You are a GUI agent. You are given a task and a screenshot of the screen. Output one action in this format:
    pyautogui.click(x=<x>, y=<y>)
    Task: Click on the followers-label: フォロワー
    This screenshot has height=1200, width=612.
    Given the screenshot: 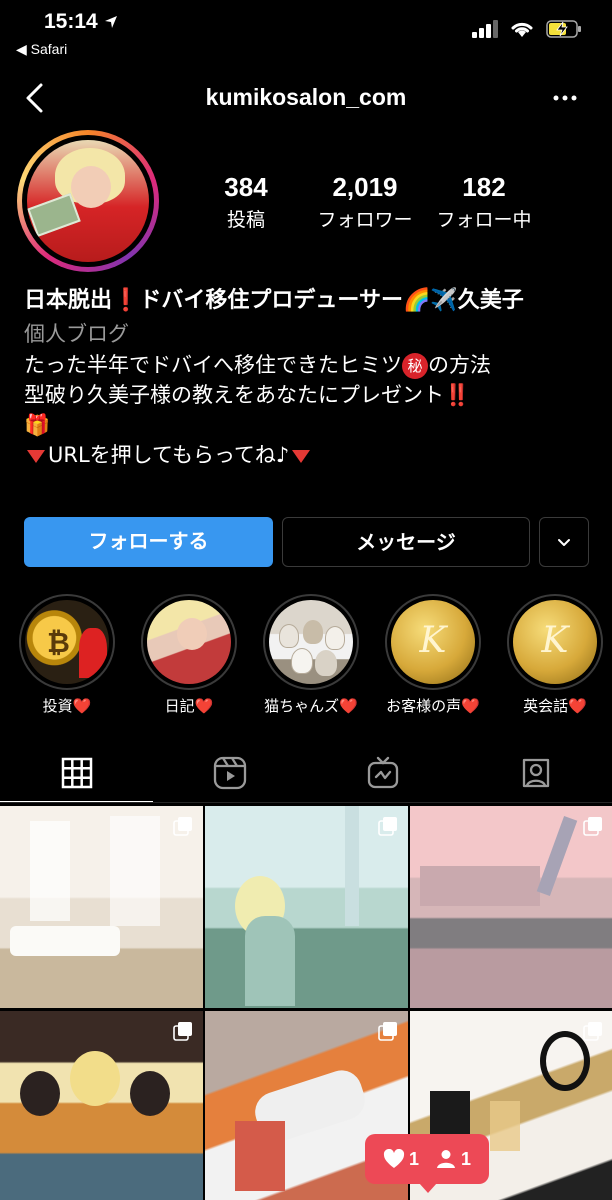 What is the action you would take?
    pyautogui.click(x=365, y=220)
    